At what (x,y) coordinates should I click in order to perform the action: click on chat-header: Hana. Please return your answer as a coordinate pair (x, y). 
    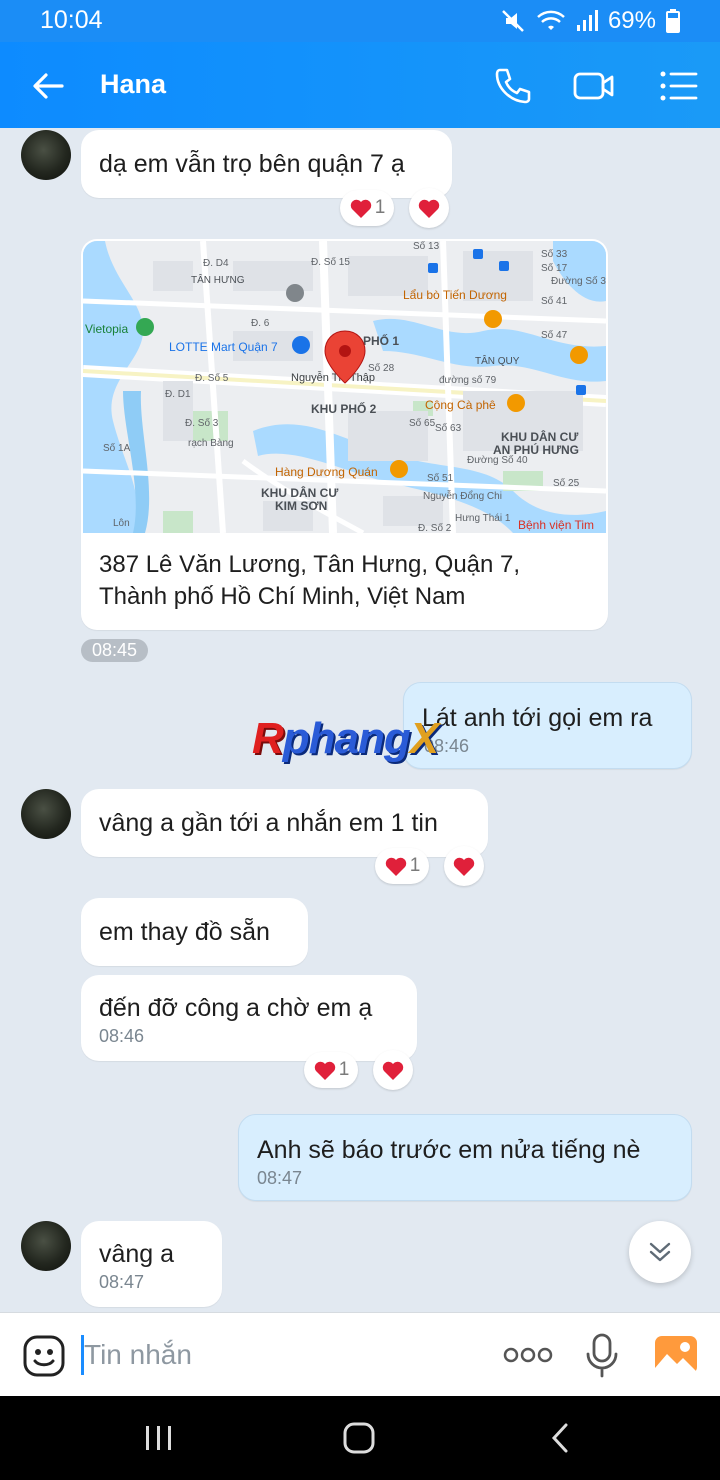
    Looking at the image, I should click on (360, 85).